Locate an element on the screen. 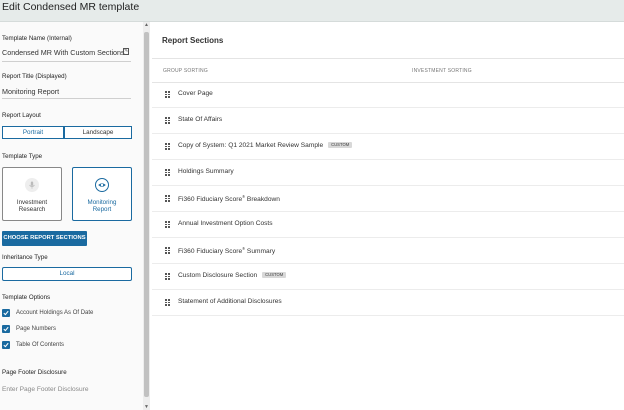 Image resolution: width=624 pixels, height=410 pixels. scroll-up-icon: ▲ is located at coordinates (146, 25).